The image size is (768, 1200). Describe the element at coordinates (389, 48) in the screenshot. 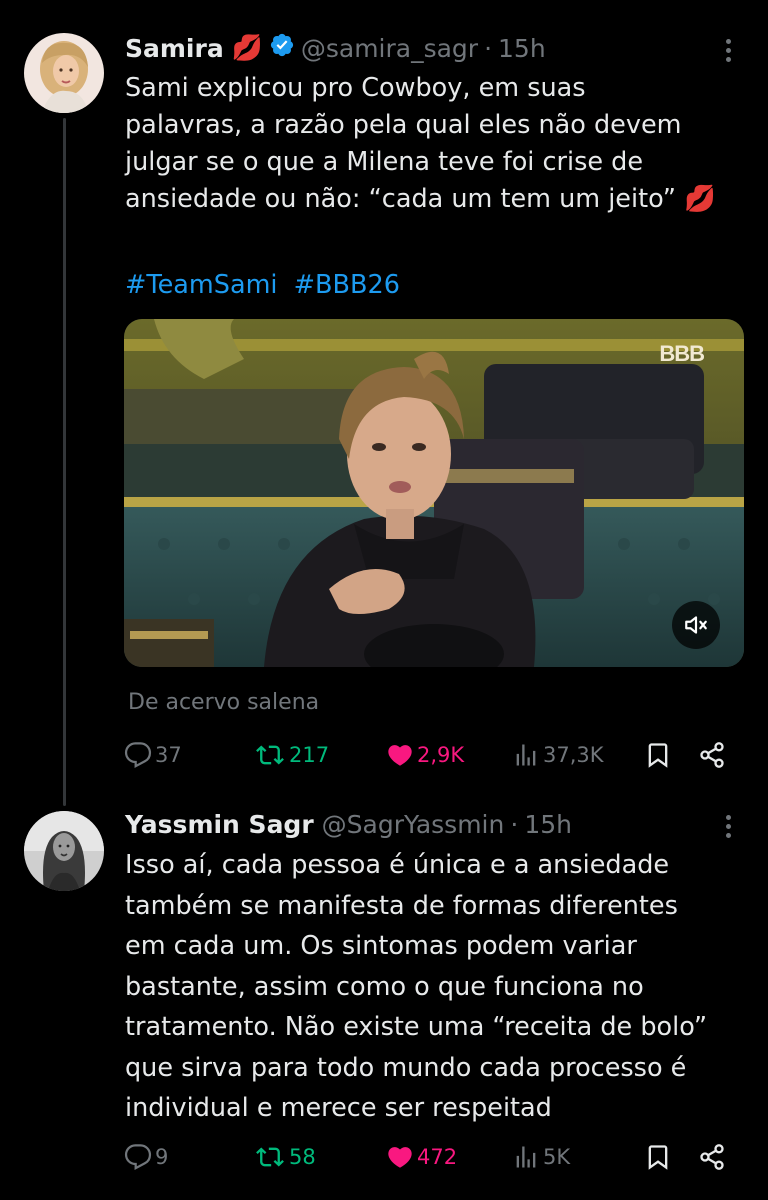

I see `author-handle: @samira_sagr` at that location.